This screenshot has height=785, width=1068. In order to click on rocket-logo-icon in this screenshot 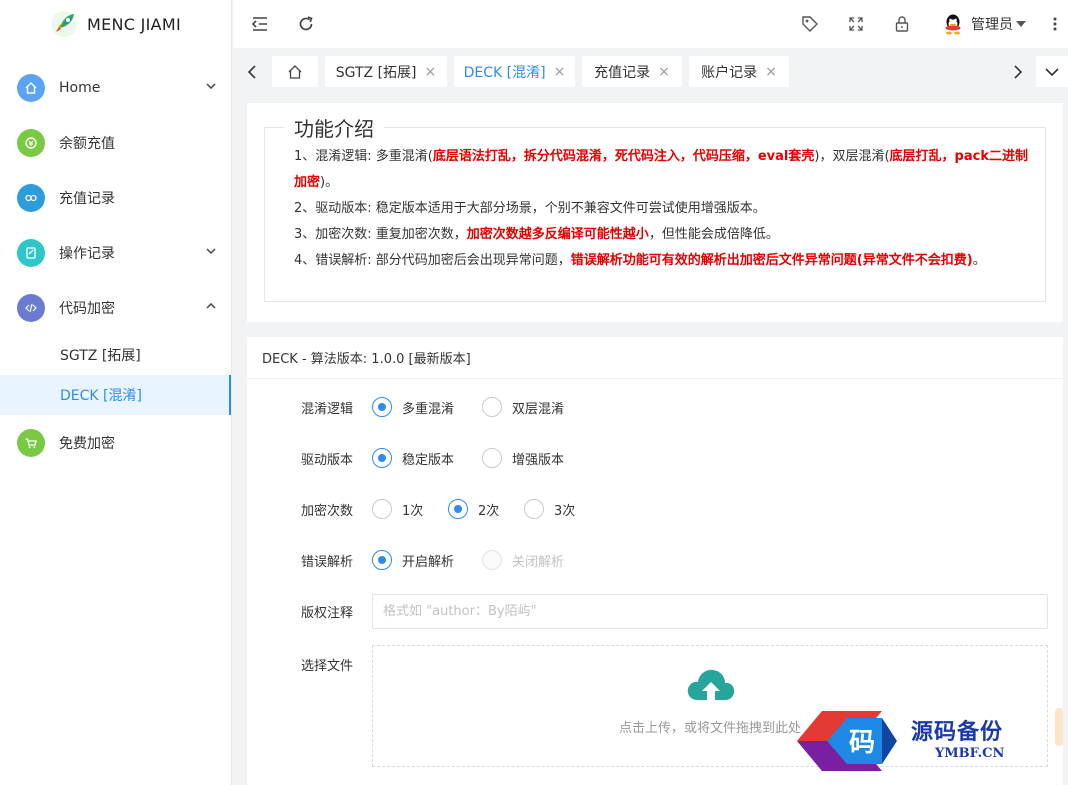, I will do `click(64, 24)`.